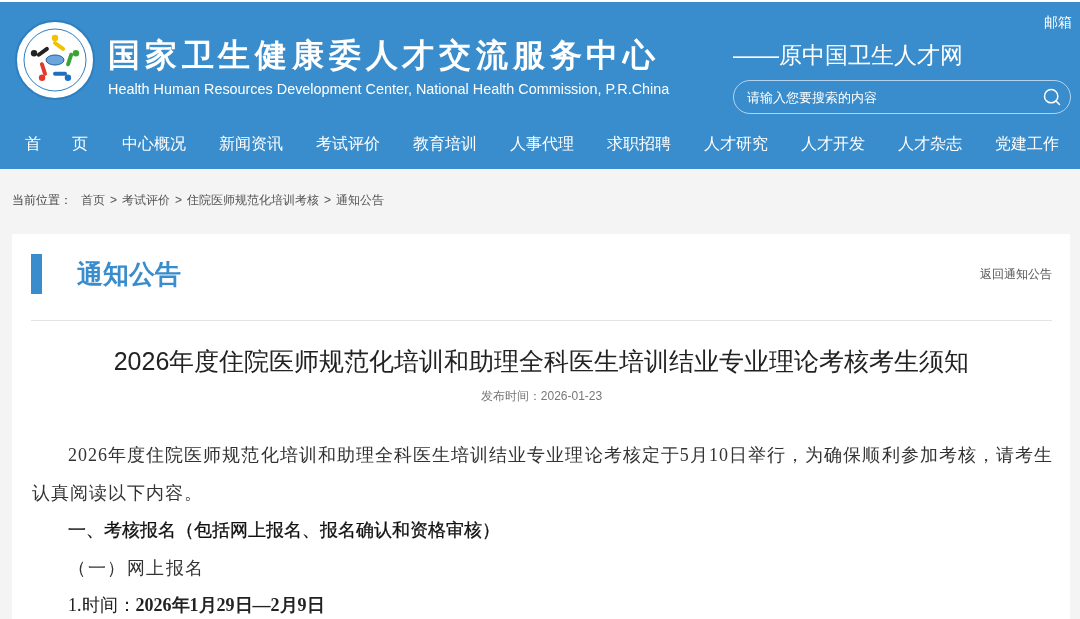 Image resolution: width=1080 pixels, height=619 pixels. What do you see at coordinates (1052, 97) in the screenshot?
I see `search-icon` at bounding box center [1052, 97].